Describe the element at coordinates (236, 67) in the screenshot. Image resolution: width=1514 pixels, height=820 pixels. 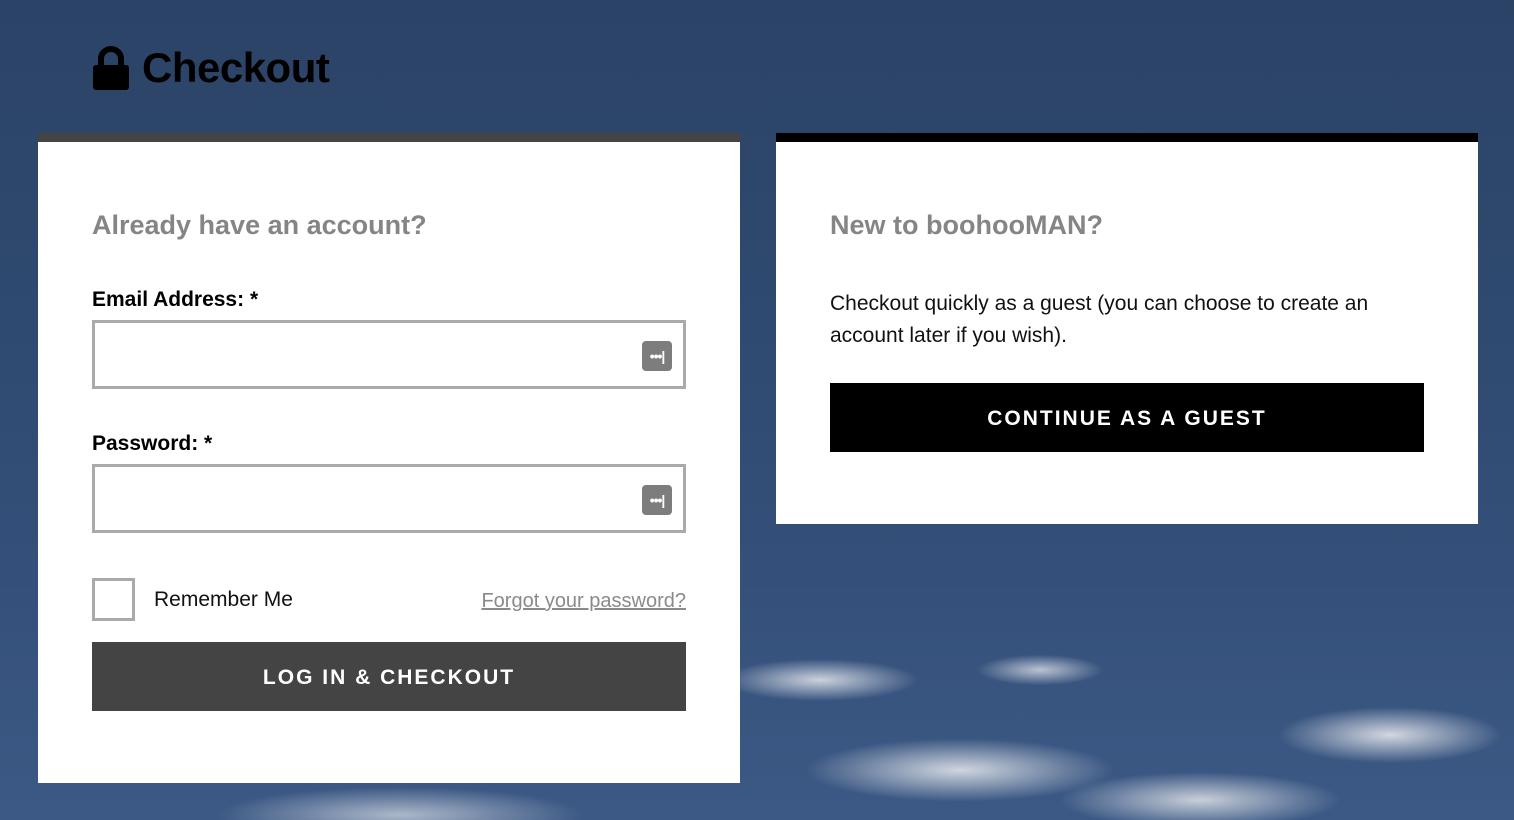
I see `page-title: Checkout` at that location.